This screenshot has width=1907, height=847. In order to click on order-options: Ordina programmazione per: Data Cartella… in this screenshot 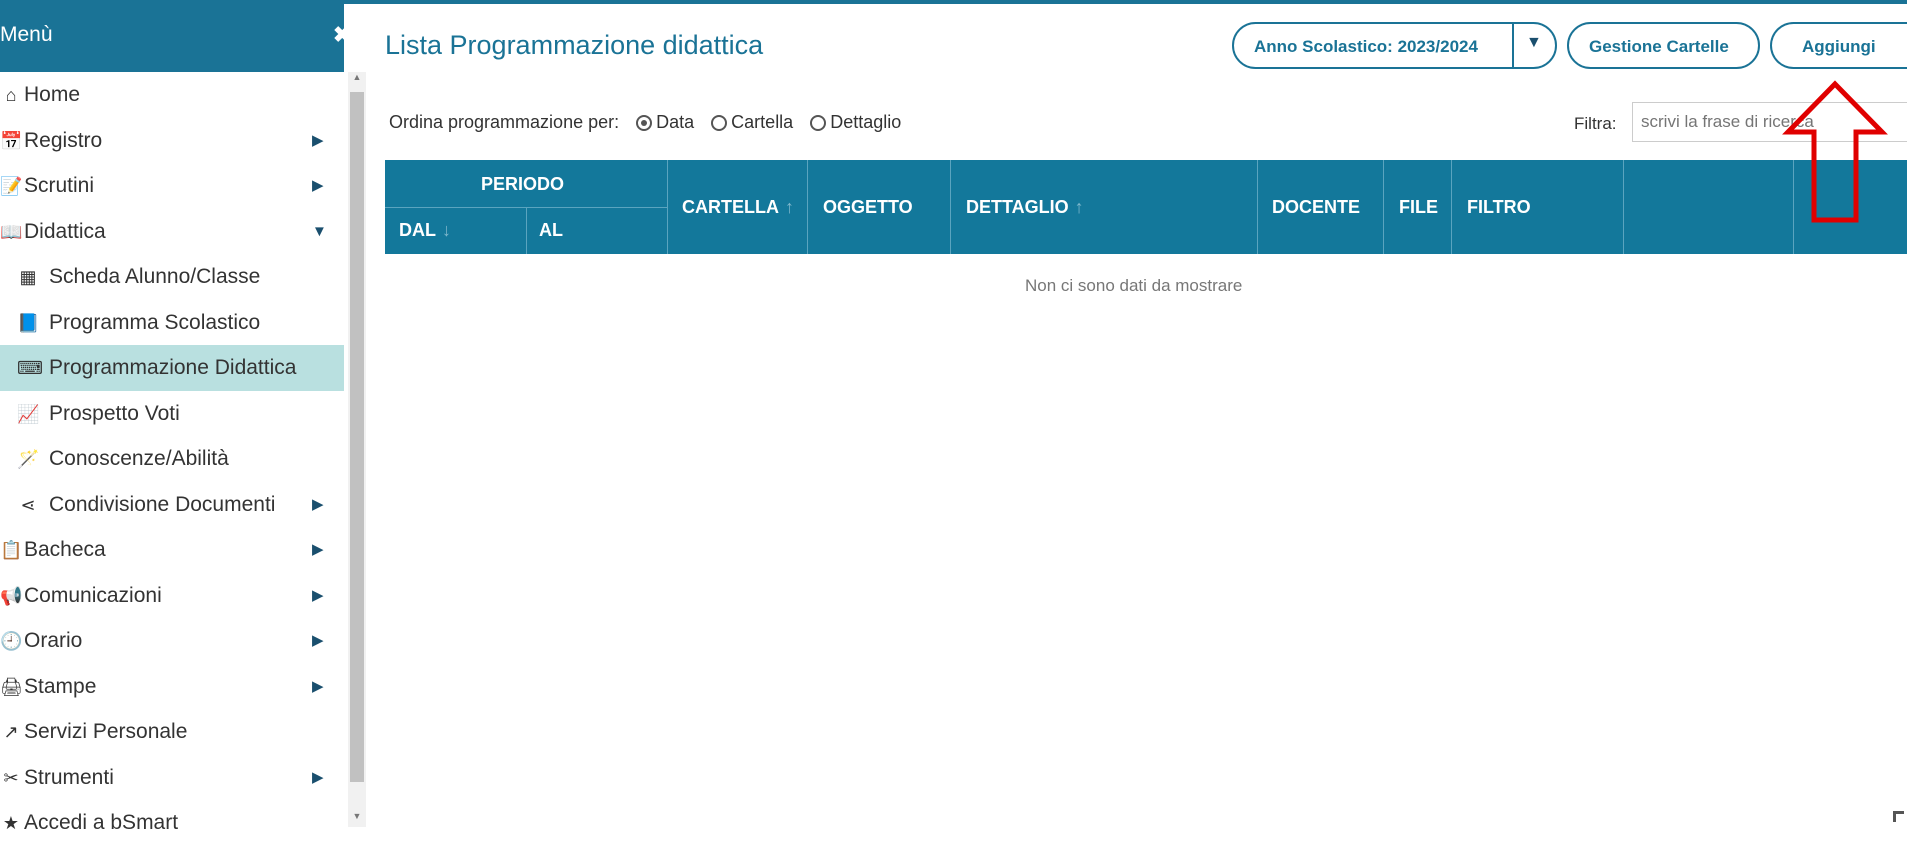, I will do `click(645, 122)`.